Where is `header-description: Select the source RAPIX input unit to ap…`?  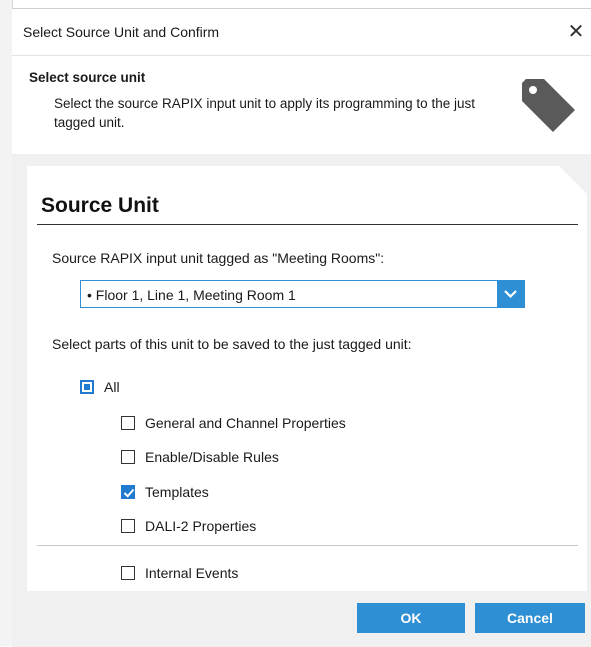
header-description: Select the source RAPIX input unit to ap… is located at coordinates (264, 113).